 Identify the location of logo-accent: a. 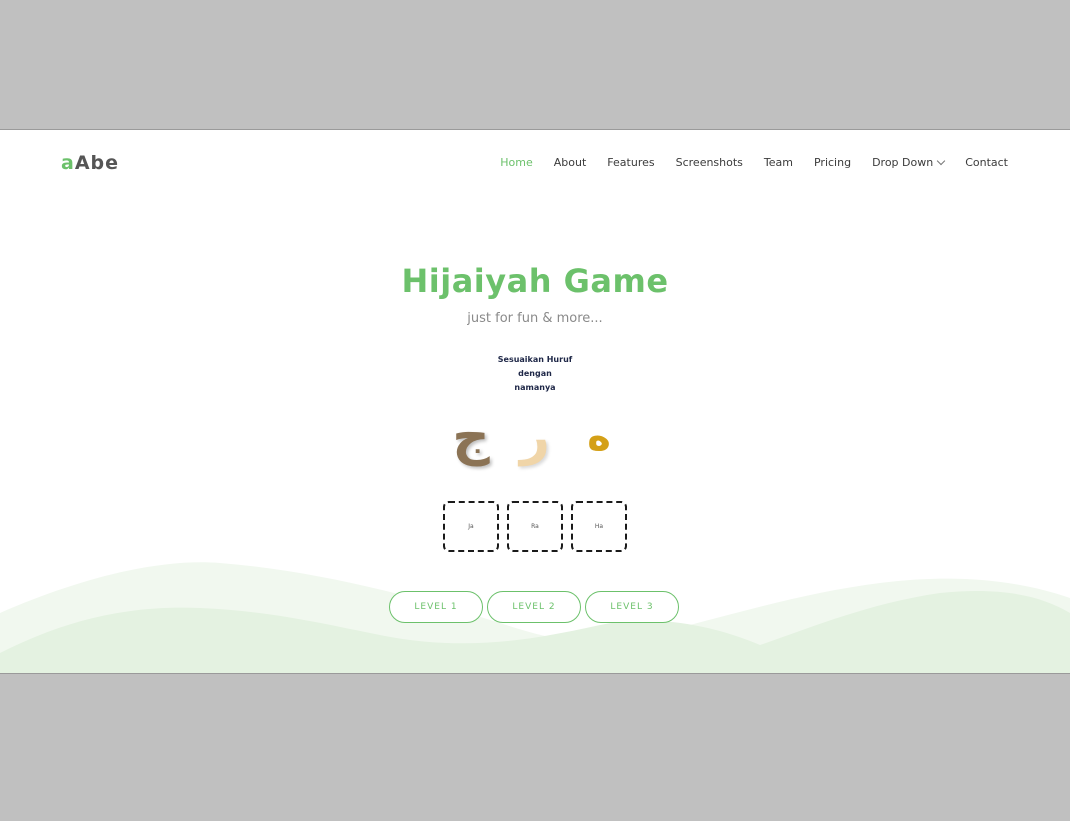
(68, 163).